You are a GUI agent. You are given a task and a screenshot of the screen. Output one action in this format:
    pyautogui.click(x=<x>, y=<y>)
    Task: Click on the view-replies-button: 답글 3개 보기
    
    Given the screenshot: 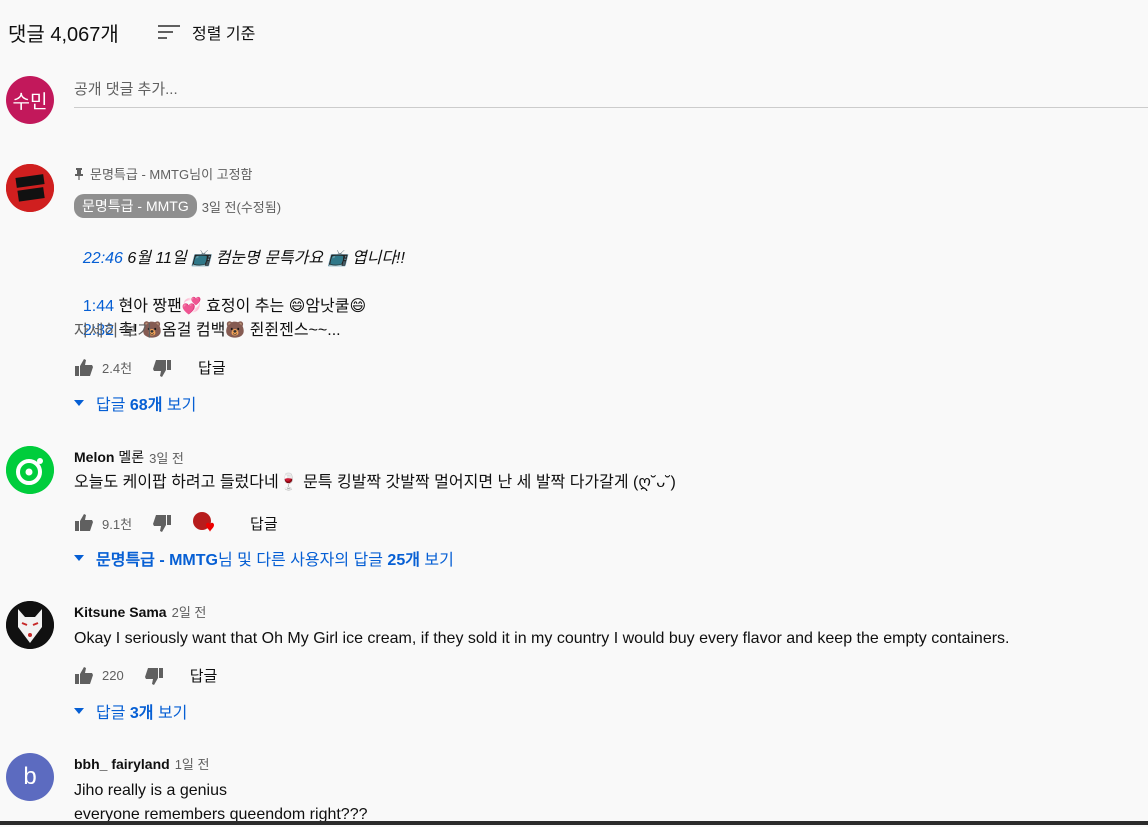 What is the action you would take?
    pyautogui.click(x=130, y=711)
    